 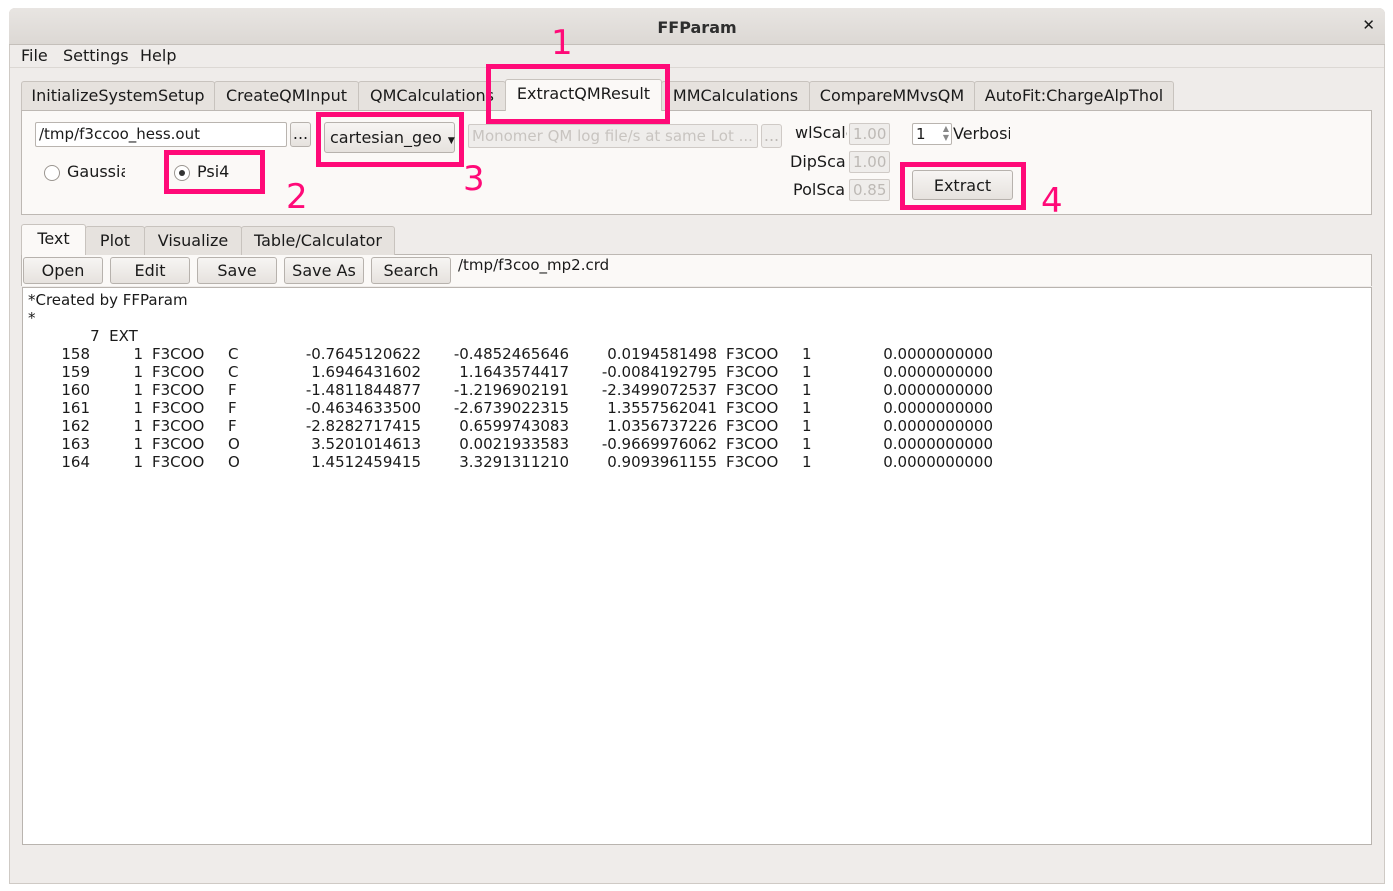 I want to click on annotation-number-1: 1, so click(x=562, y=43).